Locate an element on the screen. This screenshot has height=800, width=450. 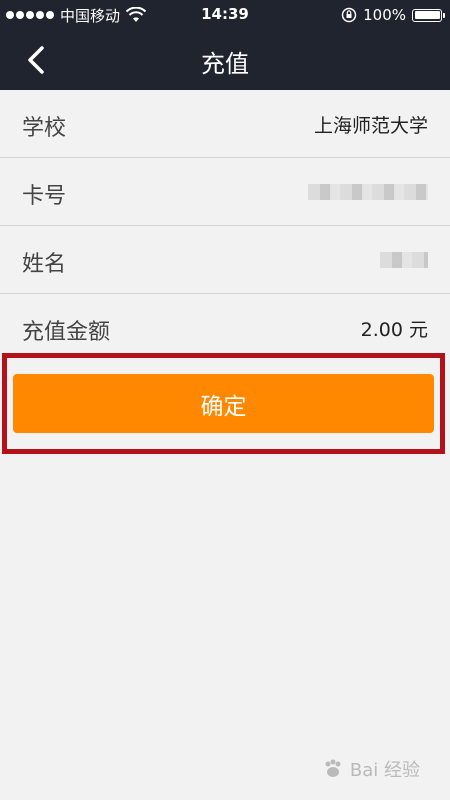
confirm-button-label: 确定 is located at coordinates (223, 406).